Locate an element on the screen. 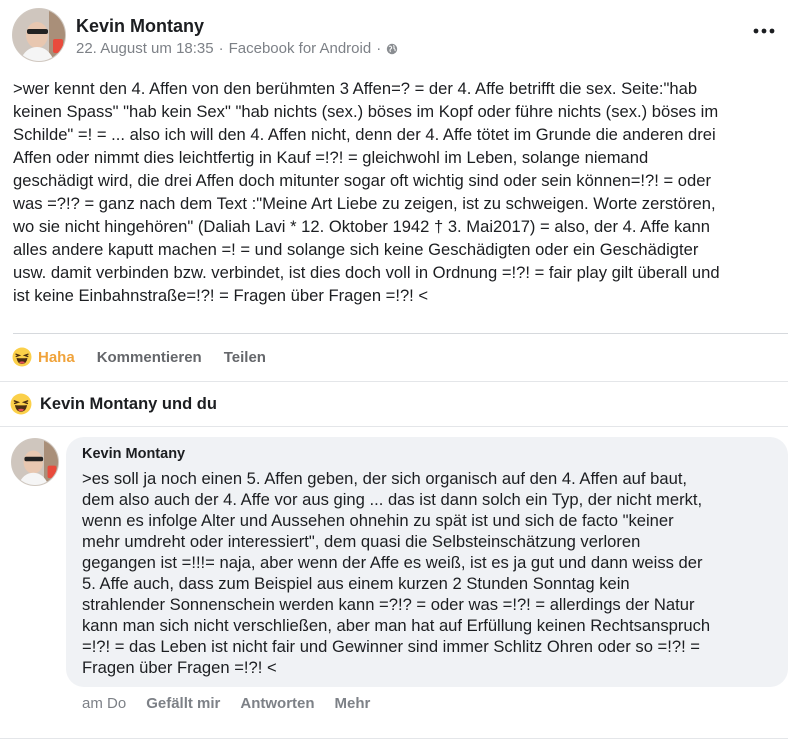 The width and height of the screenshot is (788, 744). reactions-summary: Kevin Montany und du is located at coordinates (113, 404).